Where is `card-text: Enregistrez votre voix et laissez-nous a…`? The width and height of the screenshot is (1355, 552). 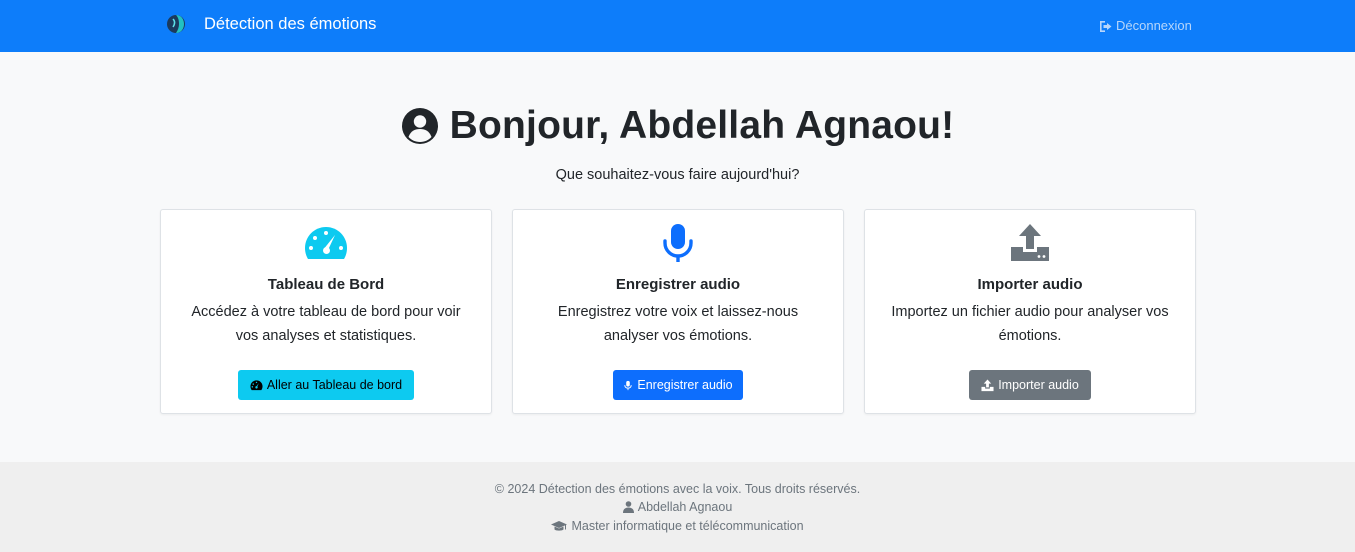 card-text: Enregistrez votre voix et laissez-nous a… is located at coordinates (678, 324).